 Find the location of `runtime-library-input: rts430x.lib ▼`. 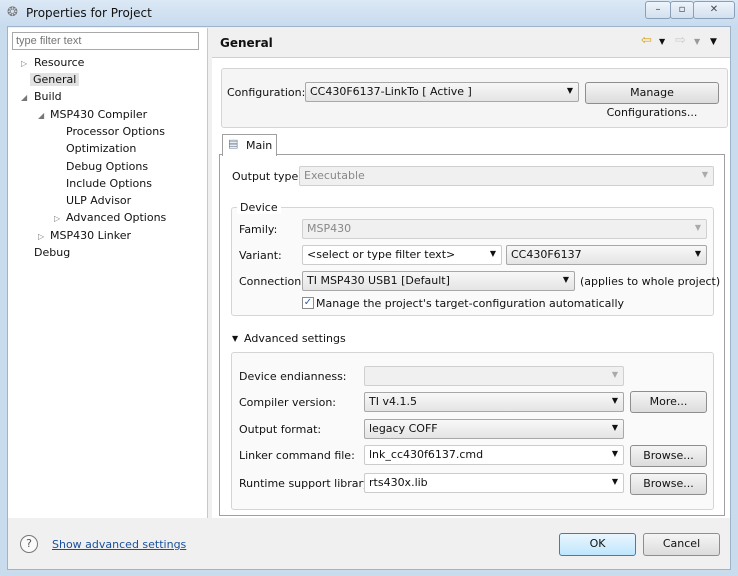

runtime-library-input: rts430x.lib ▼ is located at coordinates (494, 483).